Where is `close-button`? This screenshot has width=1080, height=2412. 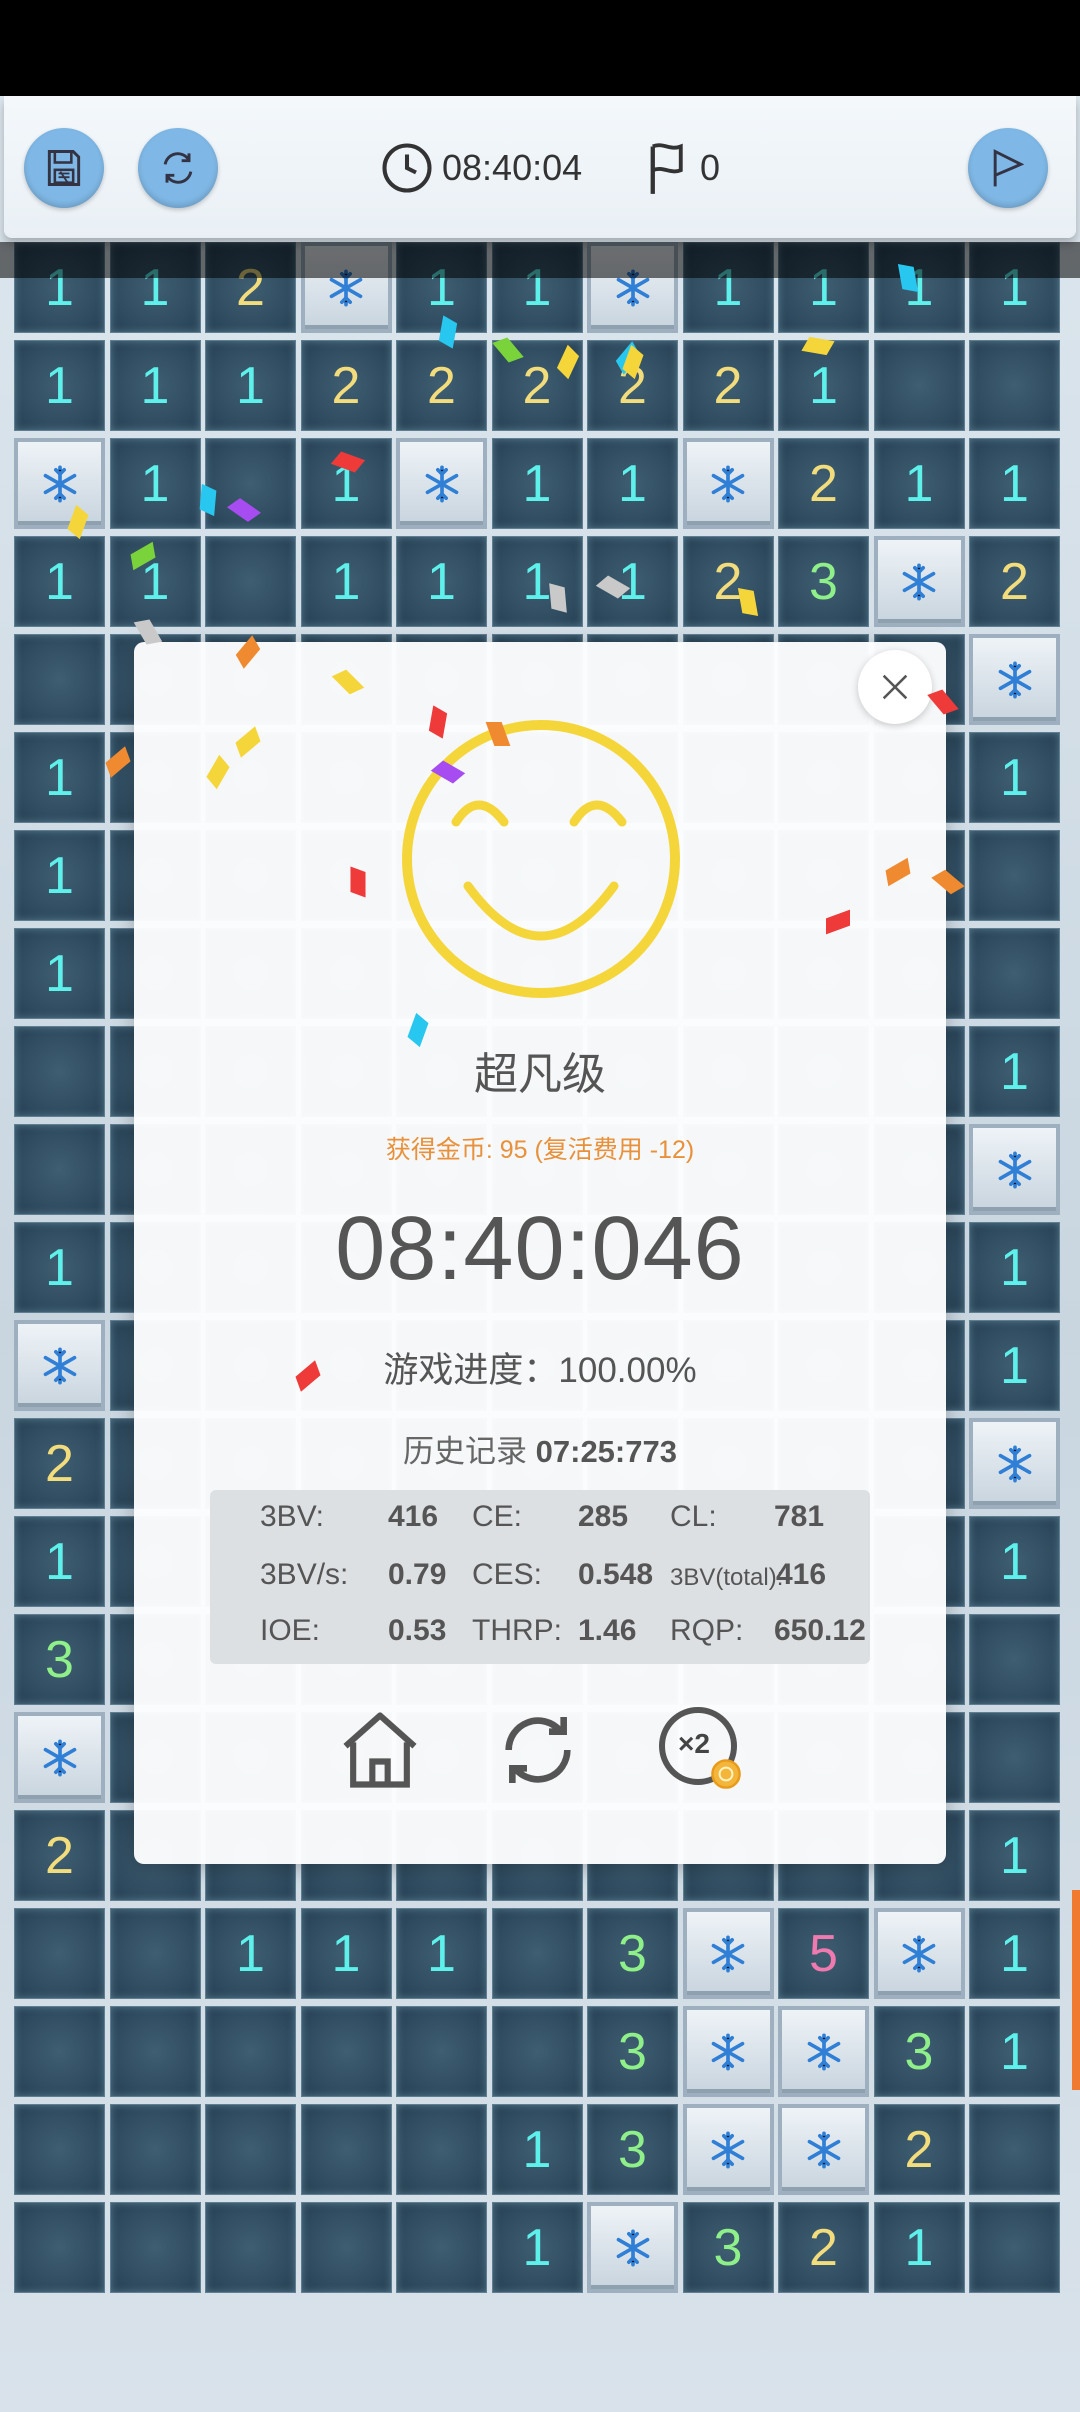 close-button is located at coordinates (895, 687).